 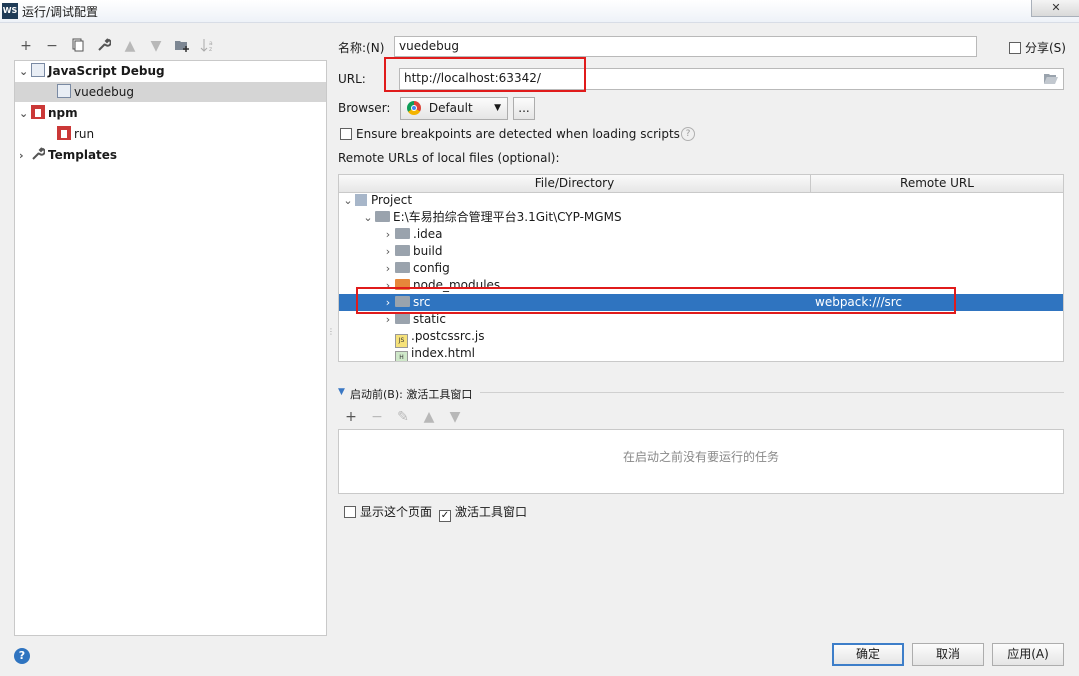 What do you see at coordinates (1015, 48) in the screenshot?
I see `share-checkbox-box` at bounding box center [1015, 48].